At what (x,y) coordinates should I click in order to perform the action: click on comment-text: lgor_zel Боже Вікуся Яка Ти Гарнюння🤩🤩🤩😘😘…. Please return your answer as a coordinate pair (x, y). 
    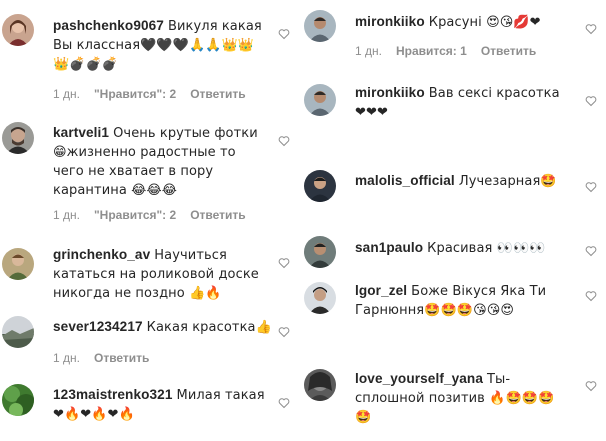
    Looking at the image, I should click on (457, 301).